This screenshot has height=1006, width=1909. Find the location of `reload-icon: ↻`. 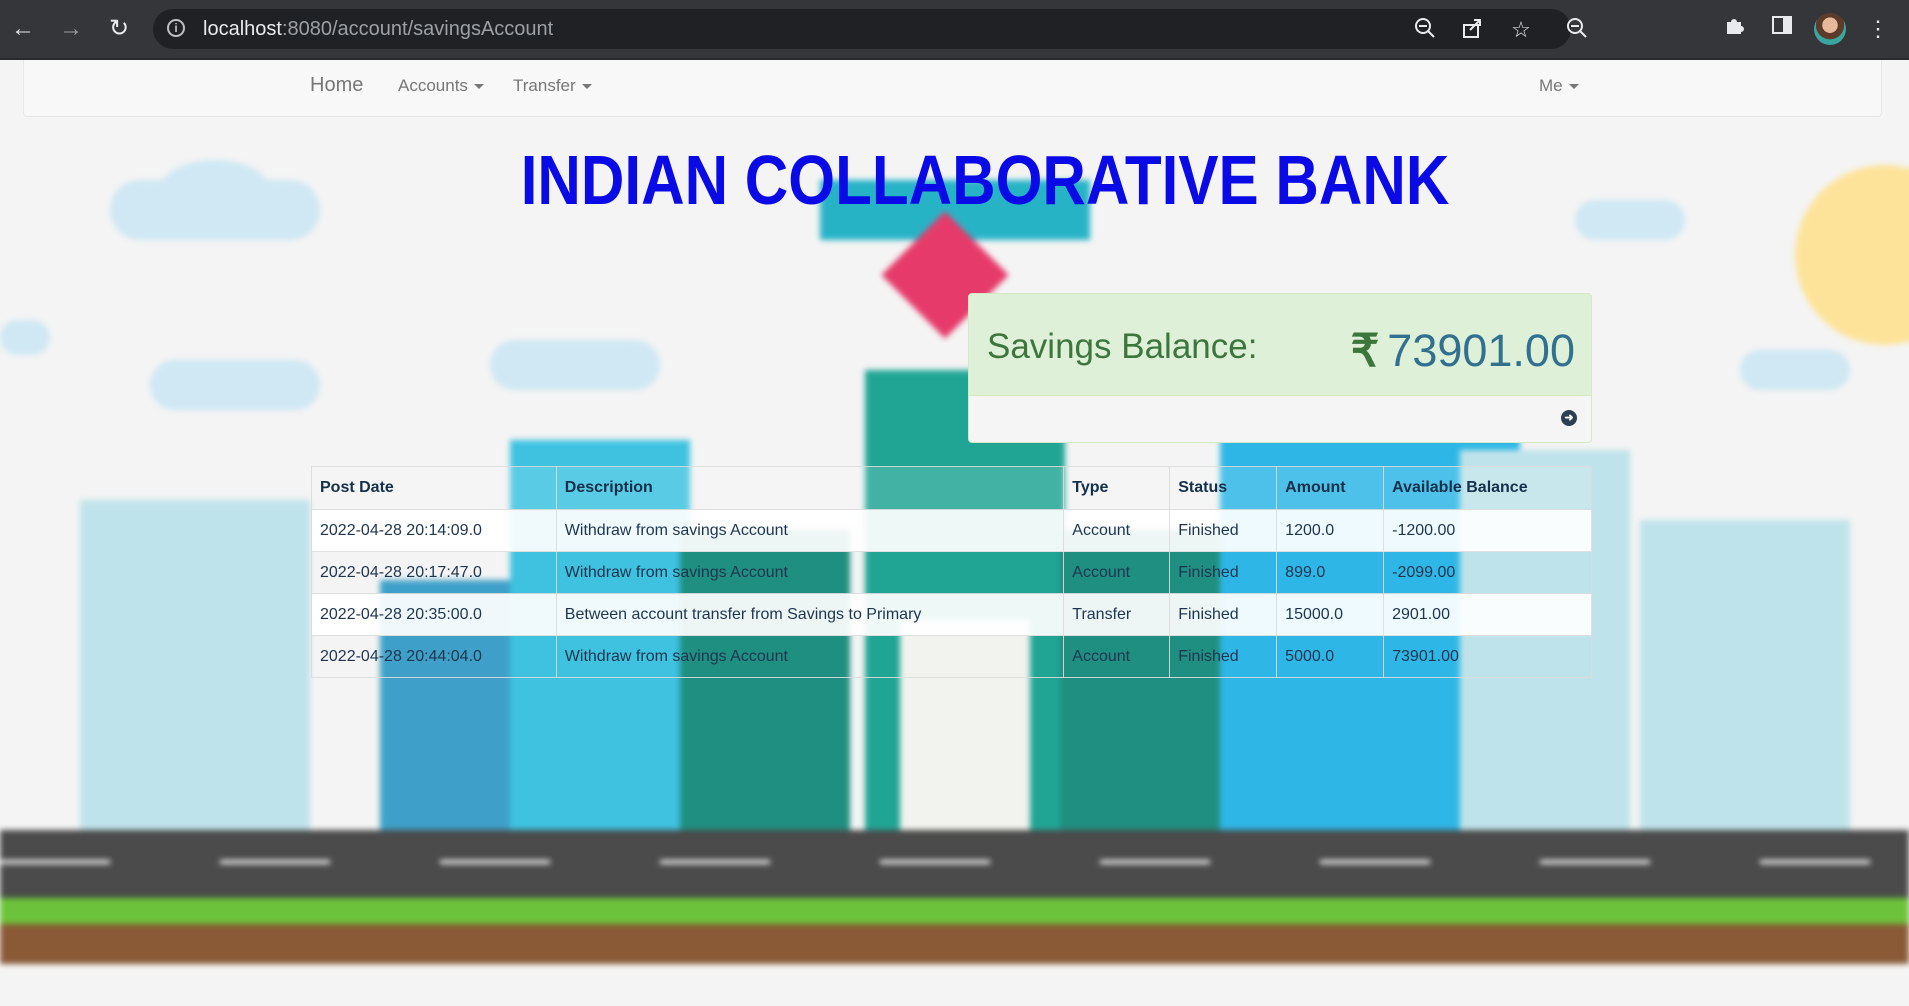

reload-icon: ↻ is located at coordinates (119, 29).